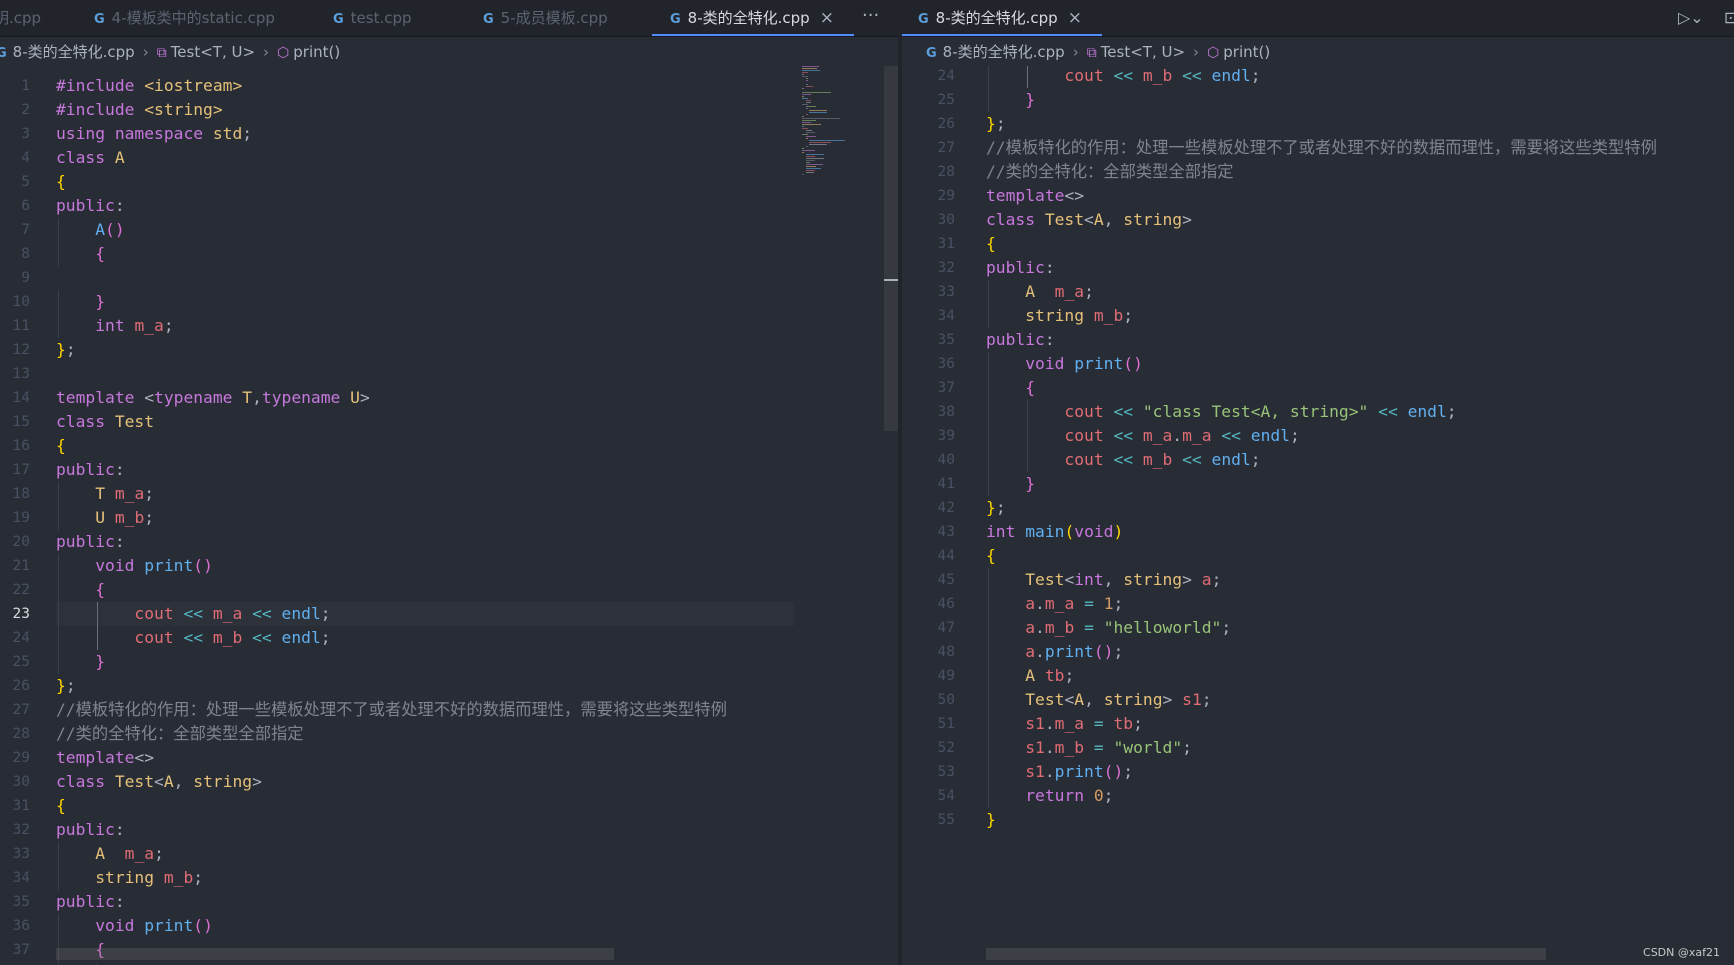 Image resolution: width=1734 pixels, height=965 pixels. What do you see at coordinates (946, 820) in the screenshot?
I see `line-number: 55` at bounding box center [946, 820].